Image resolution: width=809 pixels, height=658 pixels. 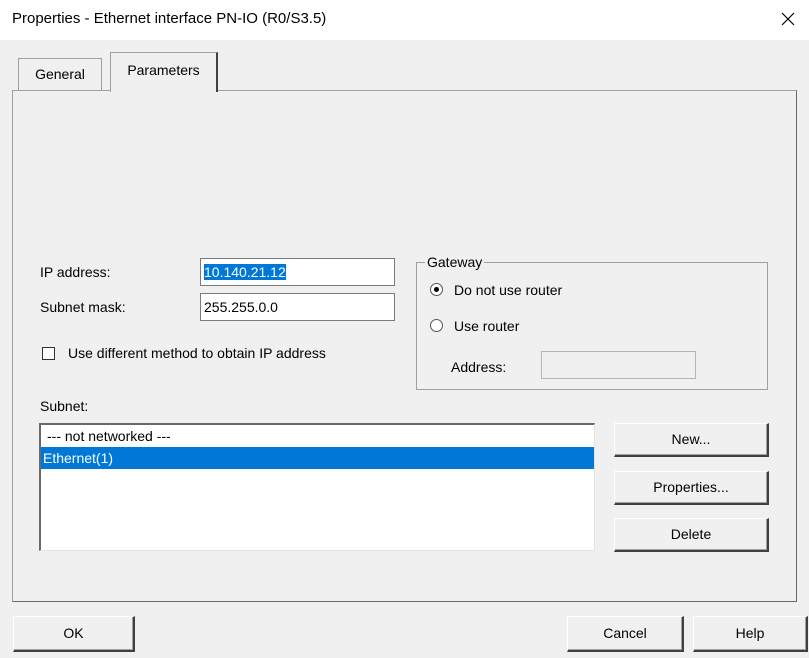 I want to click on ip-address-value: 10.140.21.12, so click(x=245, y=272).